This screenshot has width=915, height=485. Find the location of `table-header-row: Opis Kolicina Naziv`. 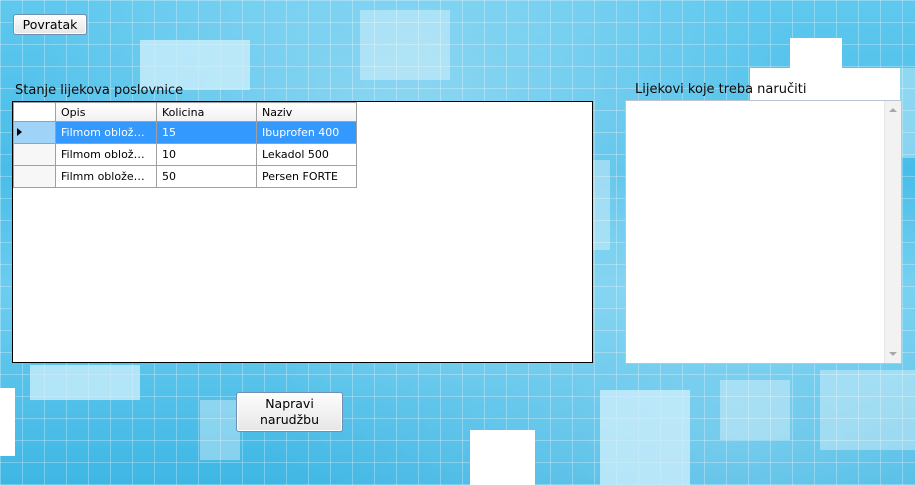

table-header-row: Opis Kolicina Naziv is located at coordinates (185, 112).